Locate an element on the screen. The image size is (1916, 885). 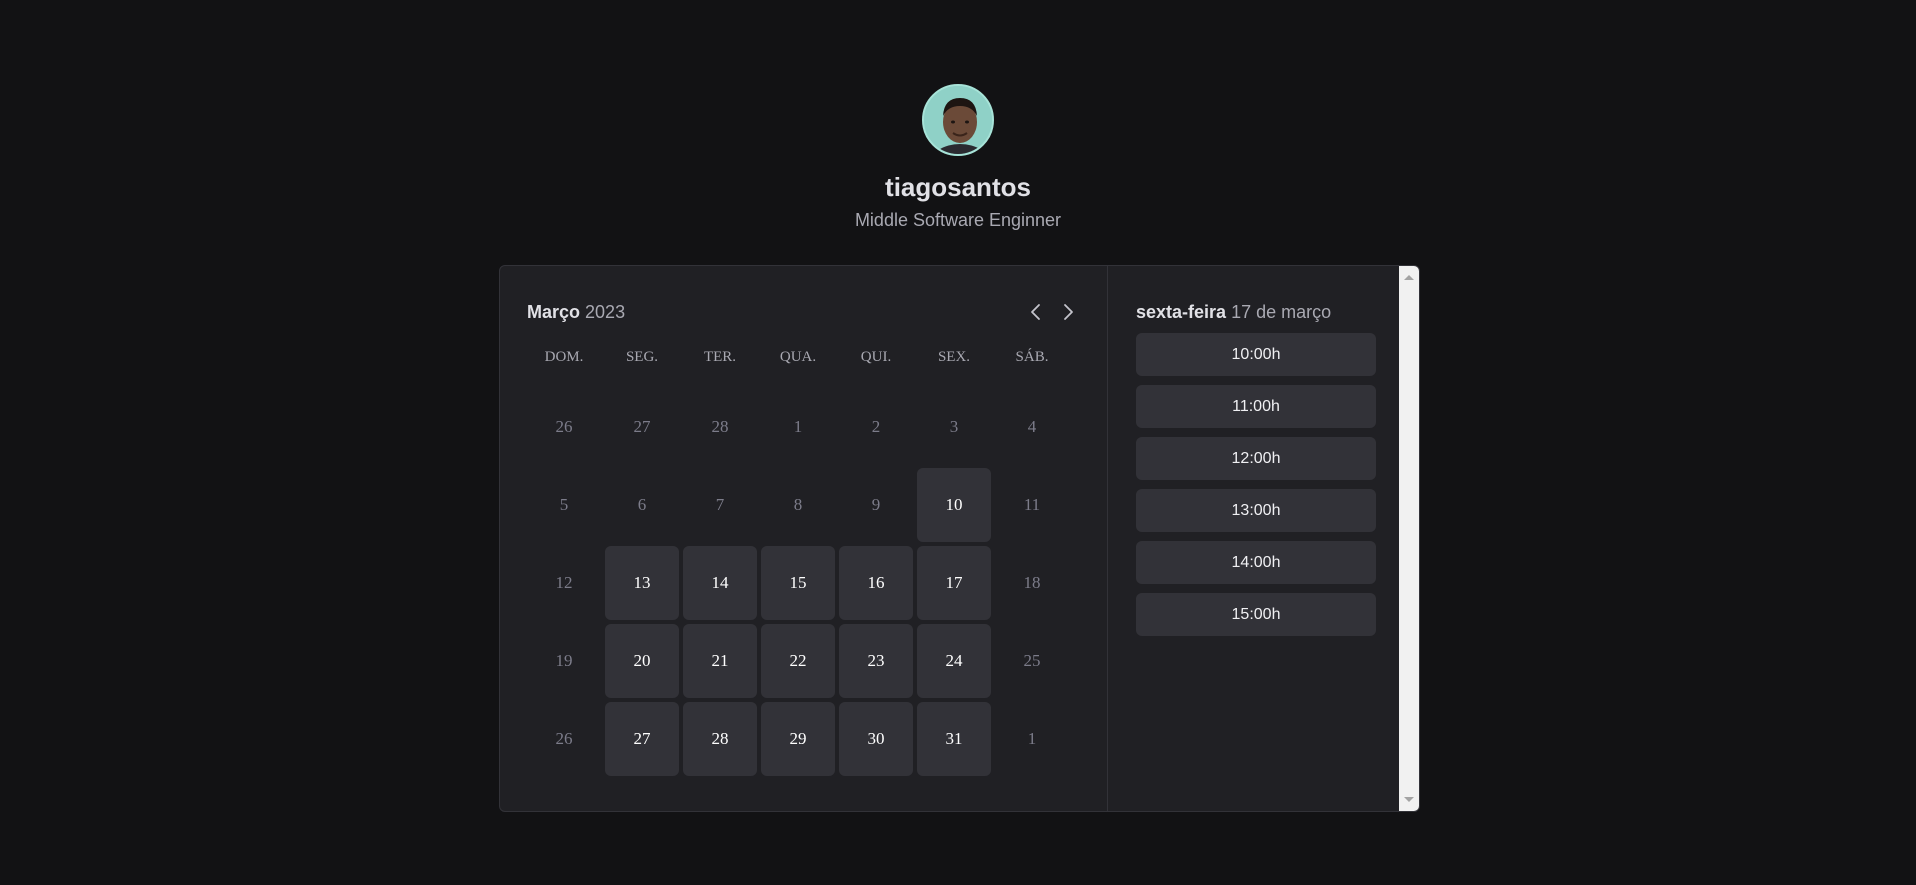
weekday-label: QUI. is located at coordinates (876, 356).